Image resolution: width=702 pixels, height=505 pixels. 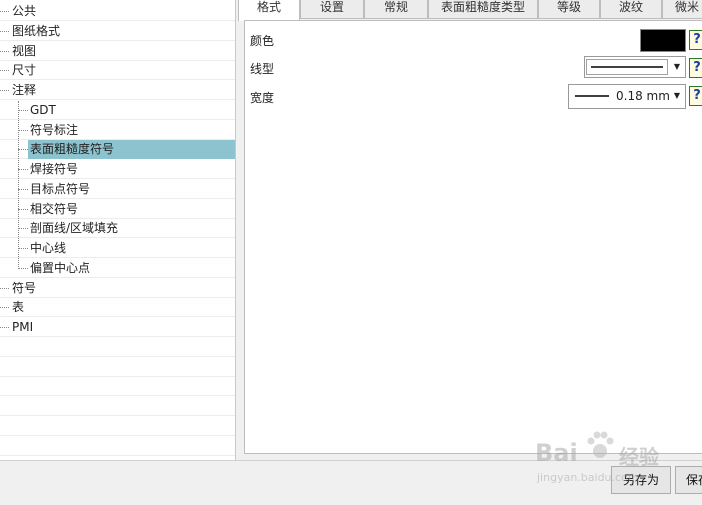 What do you see at coordinates (643, 96) in the screenshot?
I see `width-value: 0.18 mm` at bounding box center [643, 96].